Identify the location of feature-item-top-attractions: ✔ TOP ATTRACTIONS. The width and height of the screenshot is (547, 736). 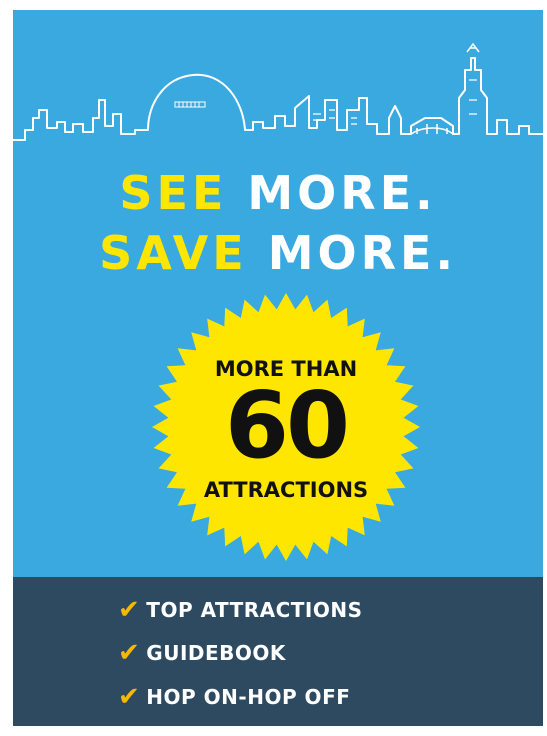
(240, 610).